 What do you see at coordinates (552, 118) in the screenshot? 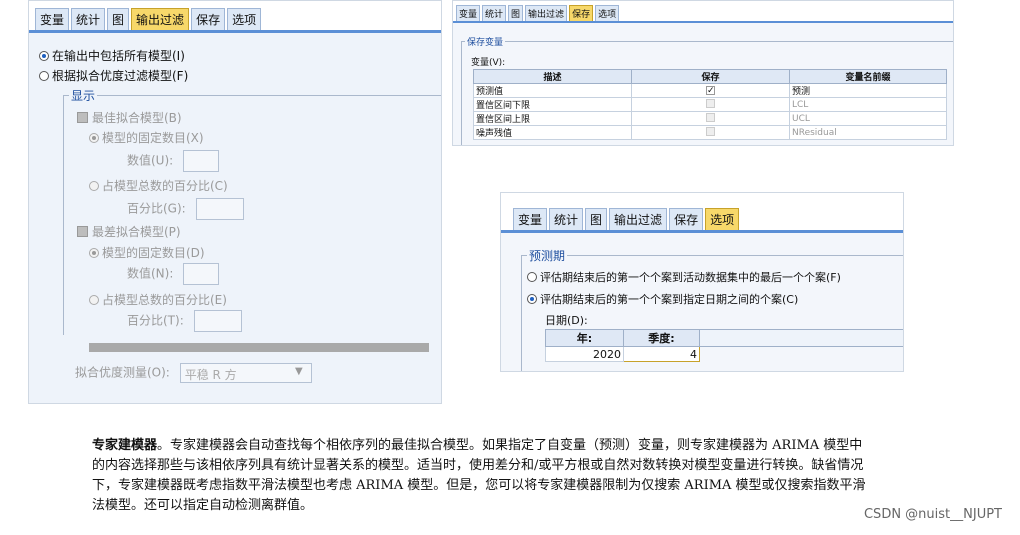
I see `row-description: 置信区间上限` at bounding box center [552, 118].